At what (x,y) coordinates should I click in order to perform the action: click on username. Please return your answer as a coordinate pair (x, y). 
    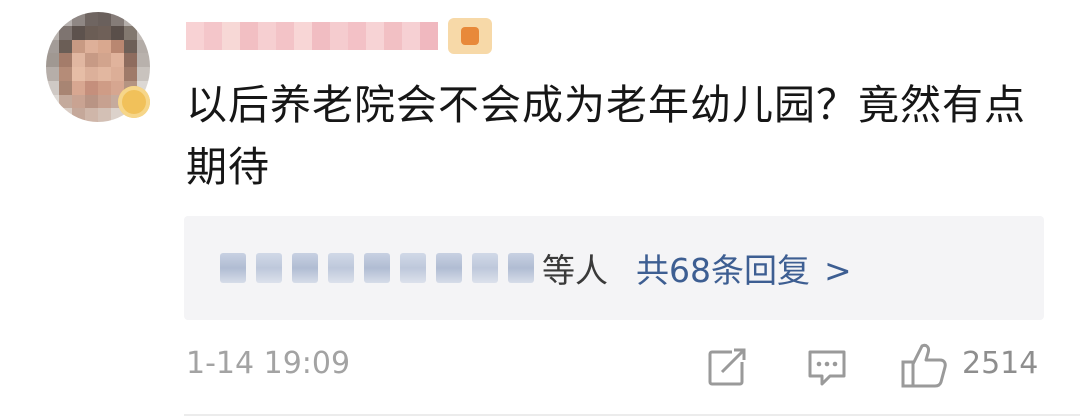
    Looking at the image, I should click on (312, 36).